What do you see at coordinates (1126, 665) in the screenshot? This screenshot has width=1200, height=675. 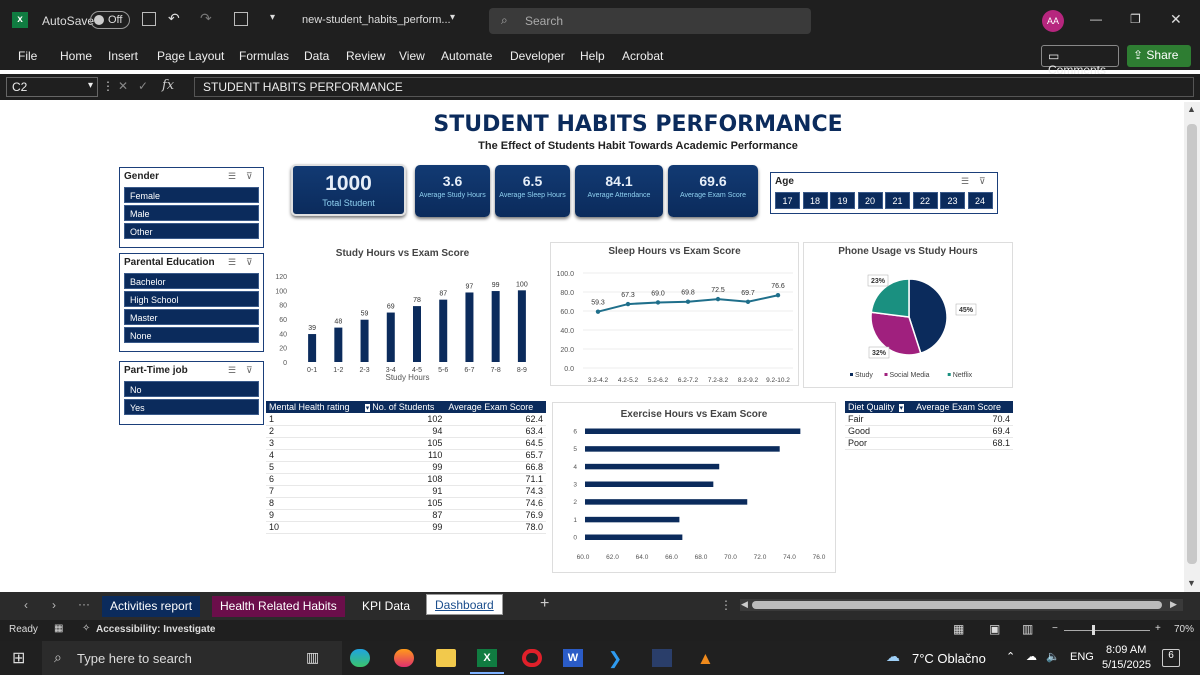 I see `clock-date: 5/15/2025` at bounding box center [1126, 665].